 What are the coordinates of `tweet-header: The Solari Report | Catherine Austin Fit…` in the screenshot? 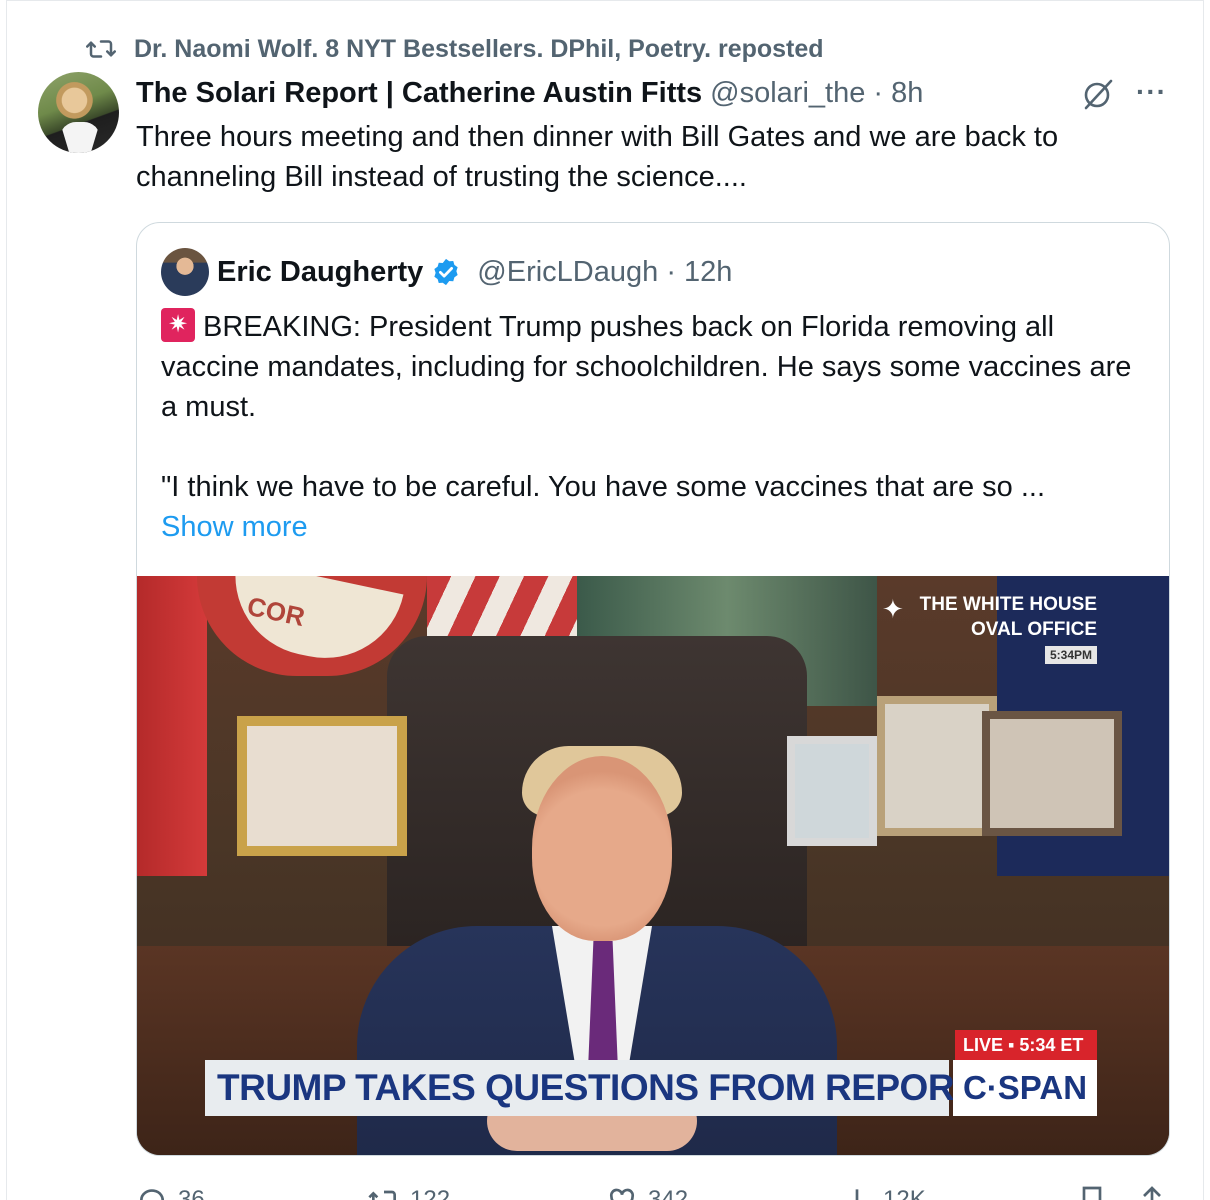 It's located at (648, 93).